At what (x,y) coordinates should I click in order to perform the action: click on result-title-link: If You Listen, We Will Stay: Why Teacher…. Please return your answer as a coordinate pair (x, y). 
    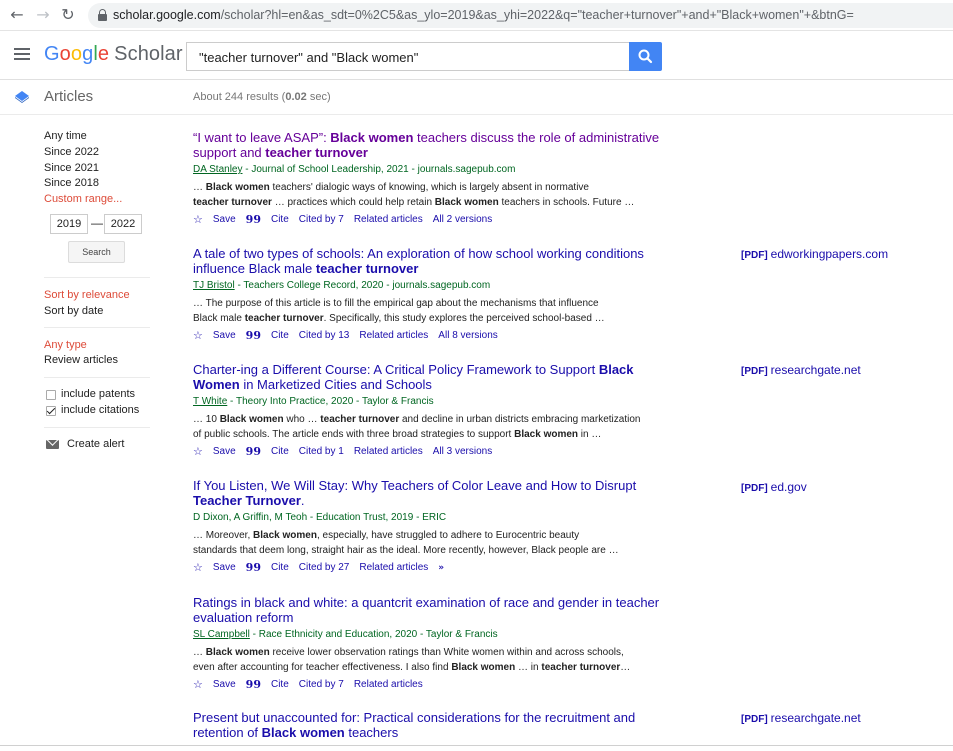
    Looking at the image, I should click on (463, 493).